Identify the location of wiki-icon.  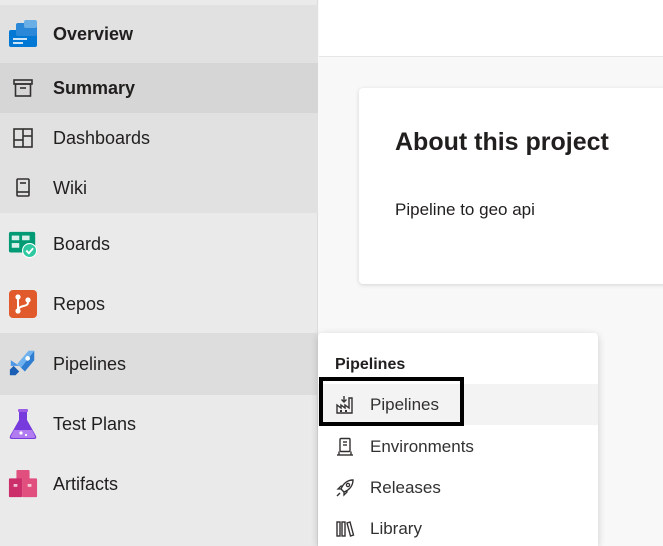
(23, 188).